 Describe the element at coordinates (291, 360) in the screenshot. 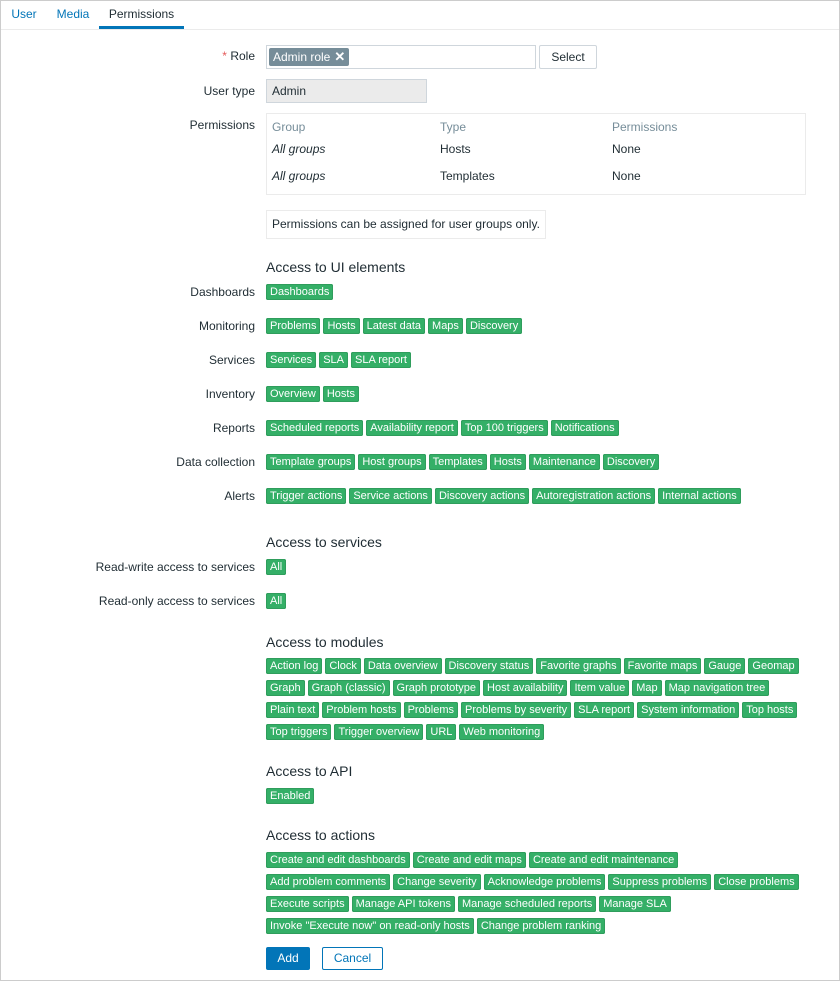

I see `permission-tag: Services` at that location.